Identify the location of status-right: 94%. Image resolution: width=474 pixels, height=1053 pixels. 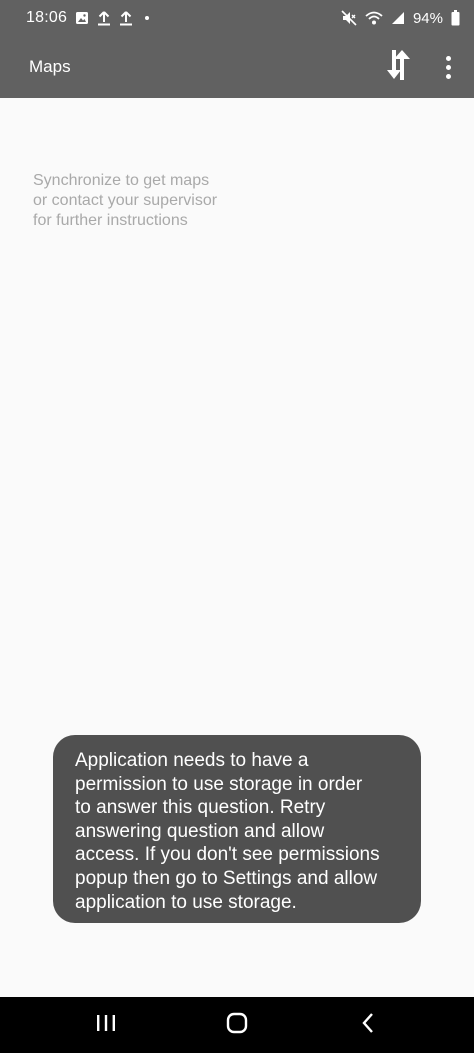
(400, 18).